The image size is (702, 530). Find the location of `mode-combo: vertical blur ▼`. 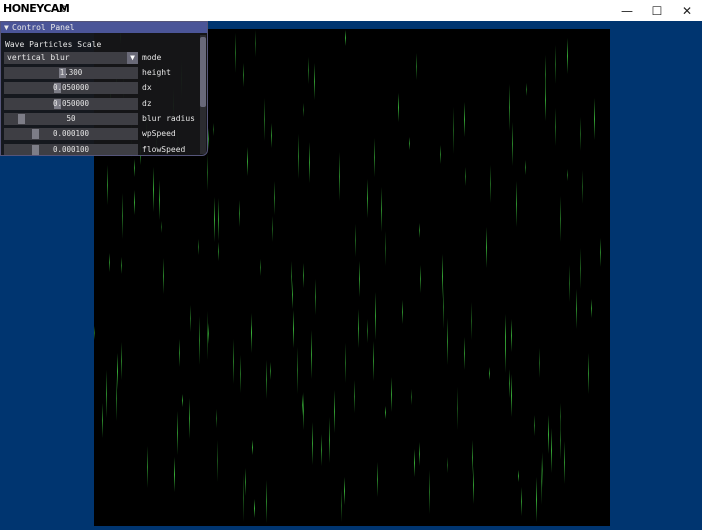

mode-combo: vertical blur ▼ is located at coordinates (71, 58).